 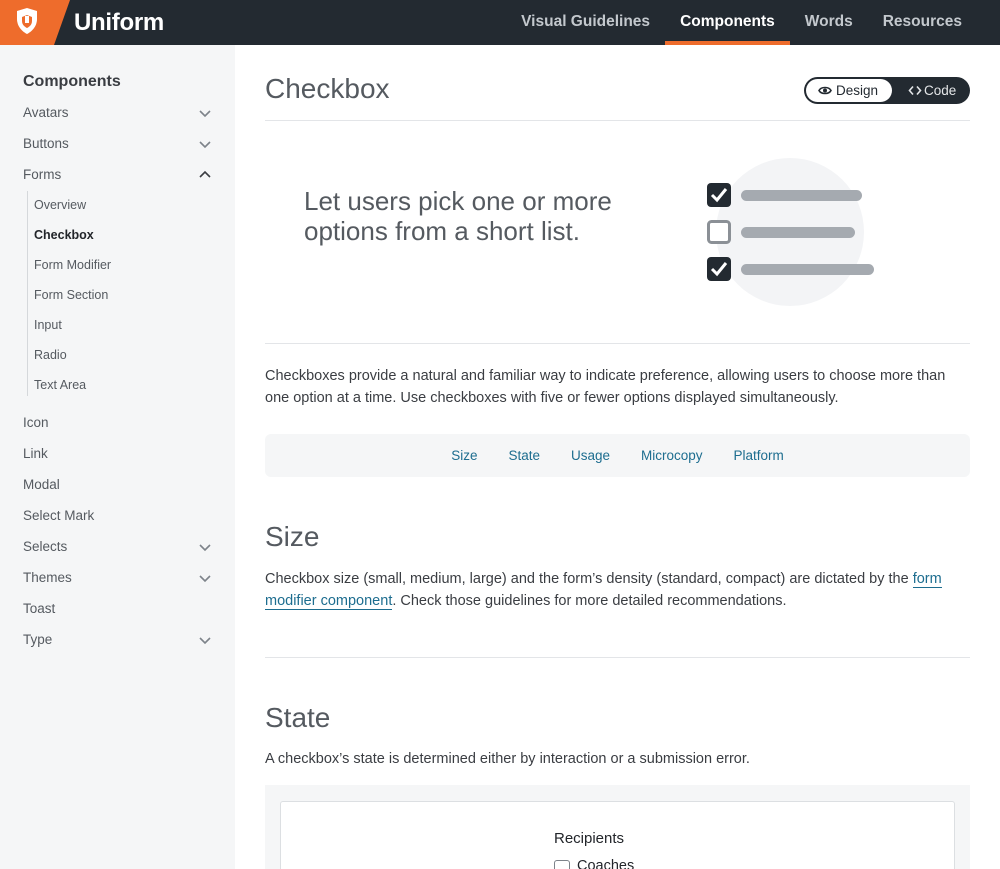 I want to click on state-demo-card: Recipients Coaches, so click(x=617, y=835).